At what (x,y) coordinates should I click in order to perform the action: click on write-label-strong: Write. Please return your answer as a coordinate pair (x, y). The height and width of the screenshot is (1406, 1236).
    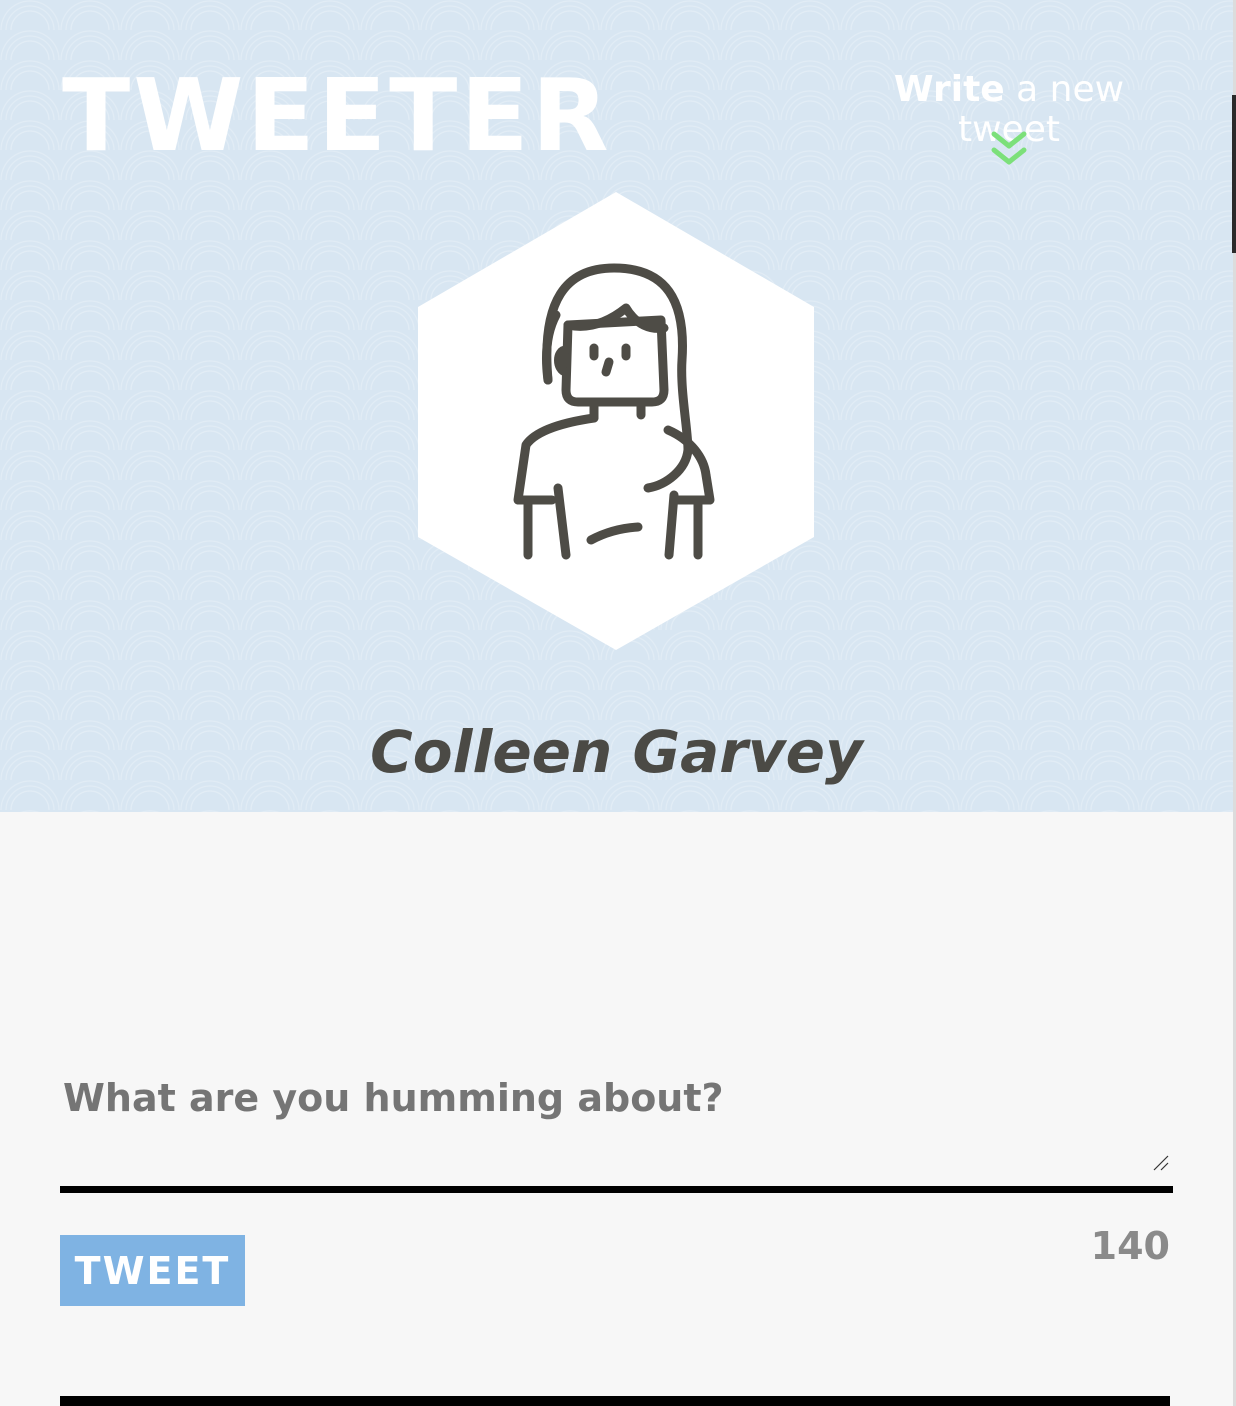
    Looking at the image, I should click on (949, 89).